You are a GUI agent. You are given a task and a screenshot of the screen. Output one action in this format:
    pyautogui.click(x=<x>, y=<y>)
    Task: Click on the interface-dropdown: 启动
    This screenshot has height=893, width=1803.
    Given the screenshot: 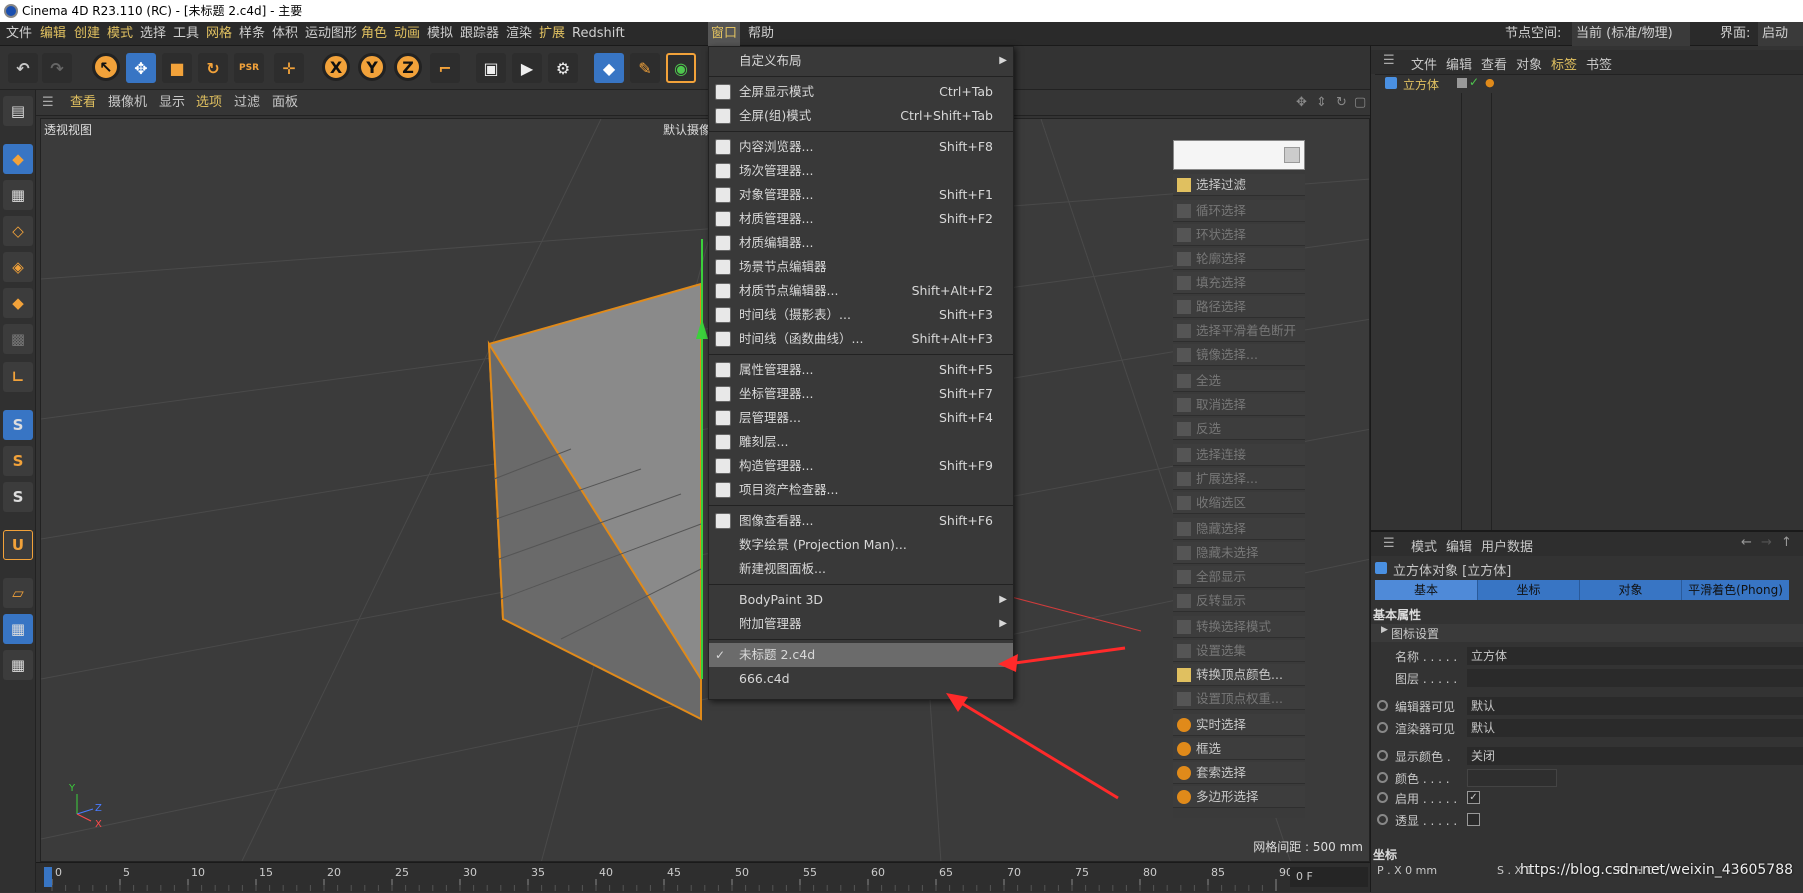 What is the action you would take?
    pyautogui.click(x=1780, y=34)
    